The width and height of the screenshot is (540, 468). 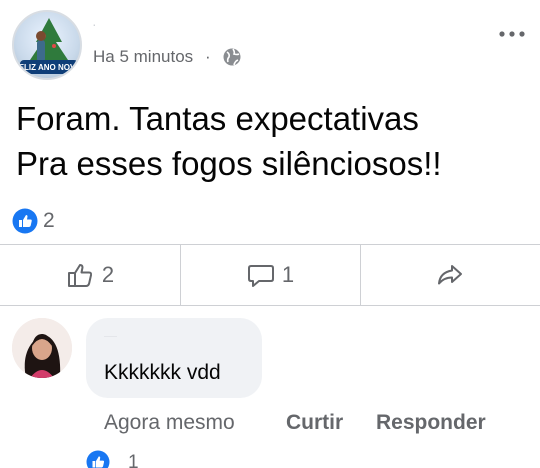 What do you see at coordinates (110, 335) in the screenshot?
I see `commenter-name: —` at bounding box center [110, 335].